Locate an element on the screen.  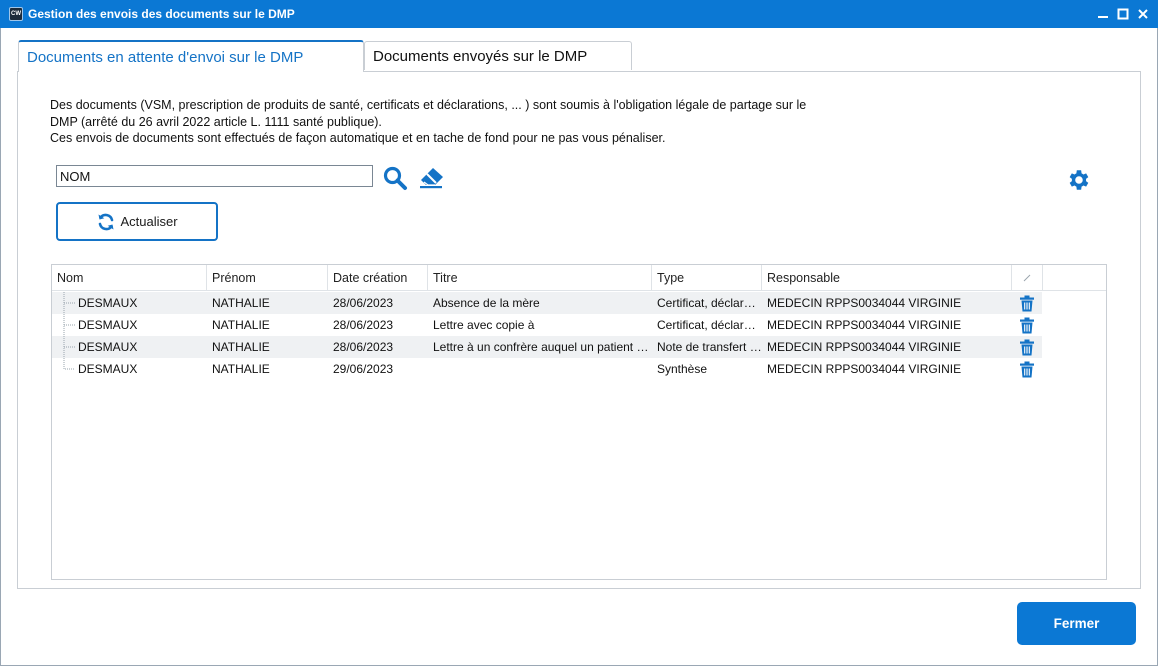
close-window-button is located at coordinates (1143, 14).